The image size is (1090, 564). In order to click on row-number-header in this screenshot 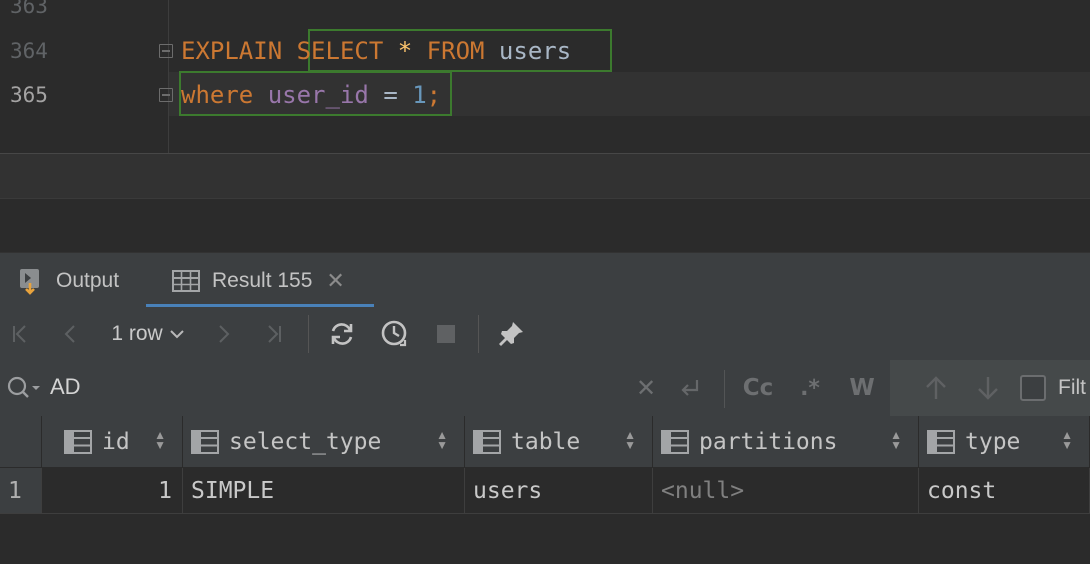, I will do `click(21, 442)`.